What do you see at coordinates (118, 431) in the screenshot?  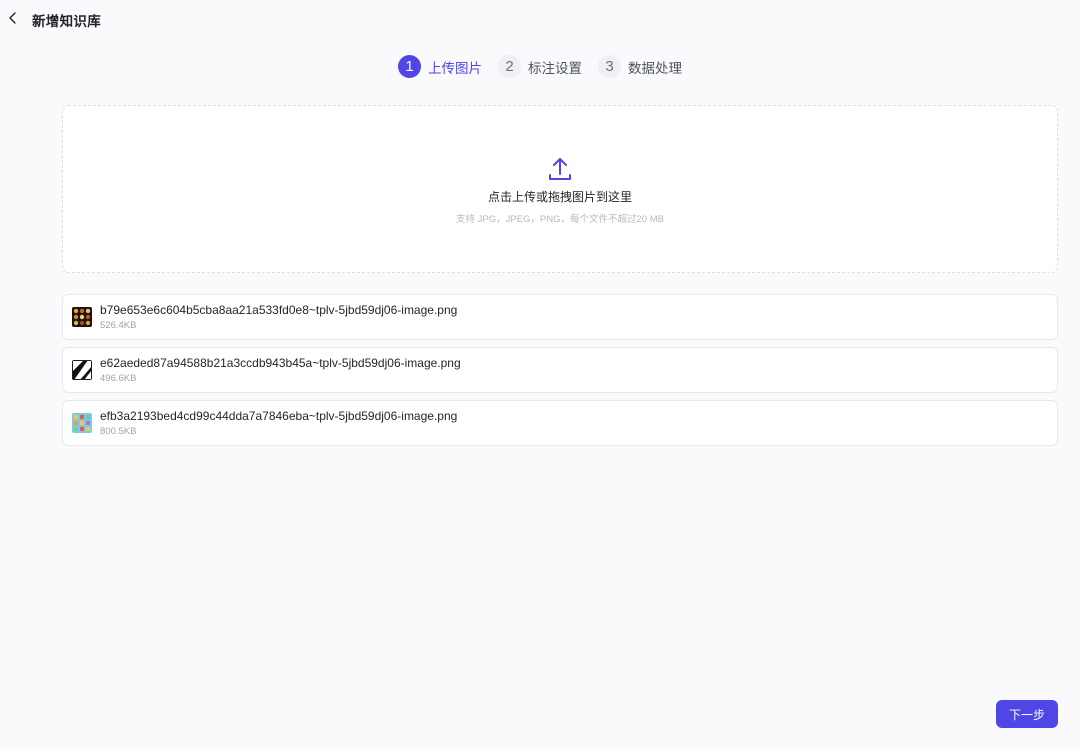 I see `file-size: 800.5KB` at bounding box center [118, 431].